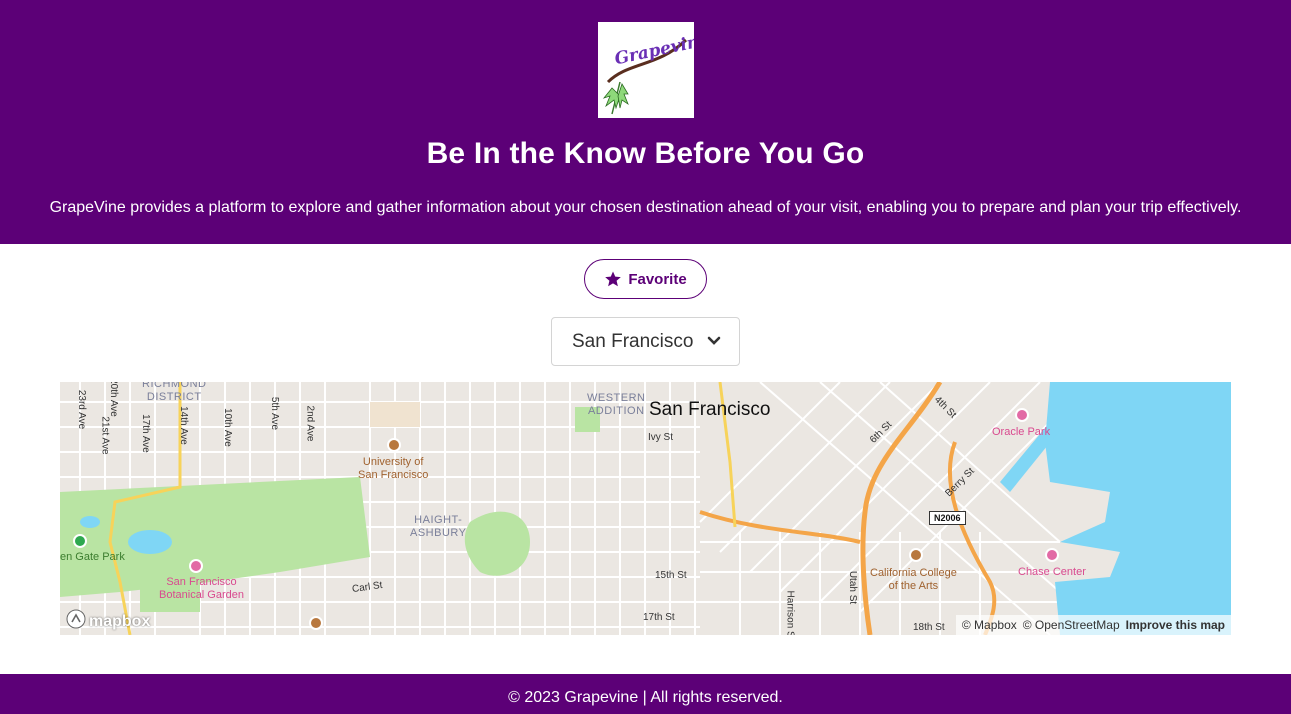 Image resolution: width=1291 pixels, height=714 pixels. Describe the element at coordinates (196, 566) in the screenshot. I see `garden-pin-icon` at that location.